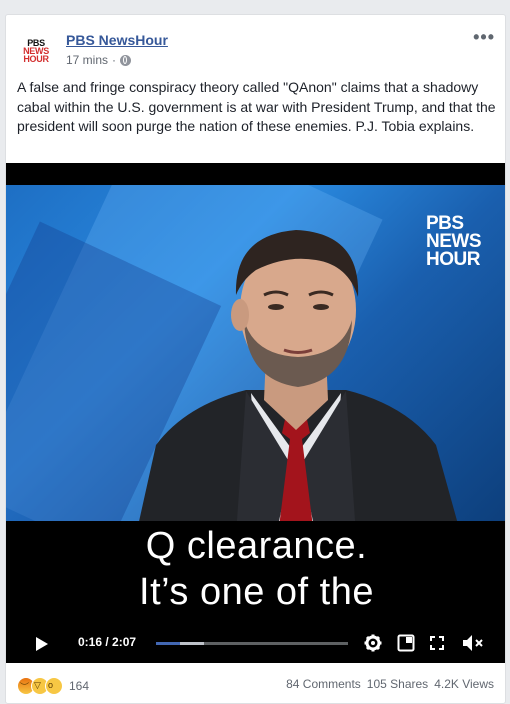 Image resolution: width=510 pixels, height=704 pixels. Describe the element at coordinates (437, 643) in the screenshot. I see `fullscreen-icon` at that location.